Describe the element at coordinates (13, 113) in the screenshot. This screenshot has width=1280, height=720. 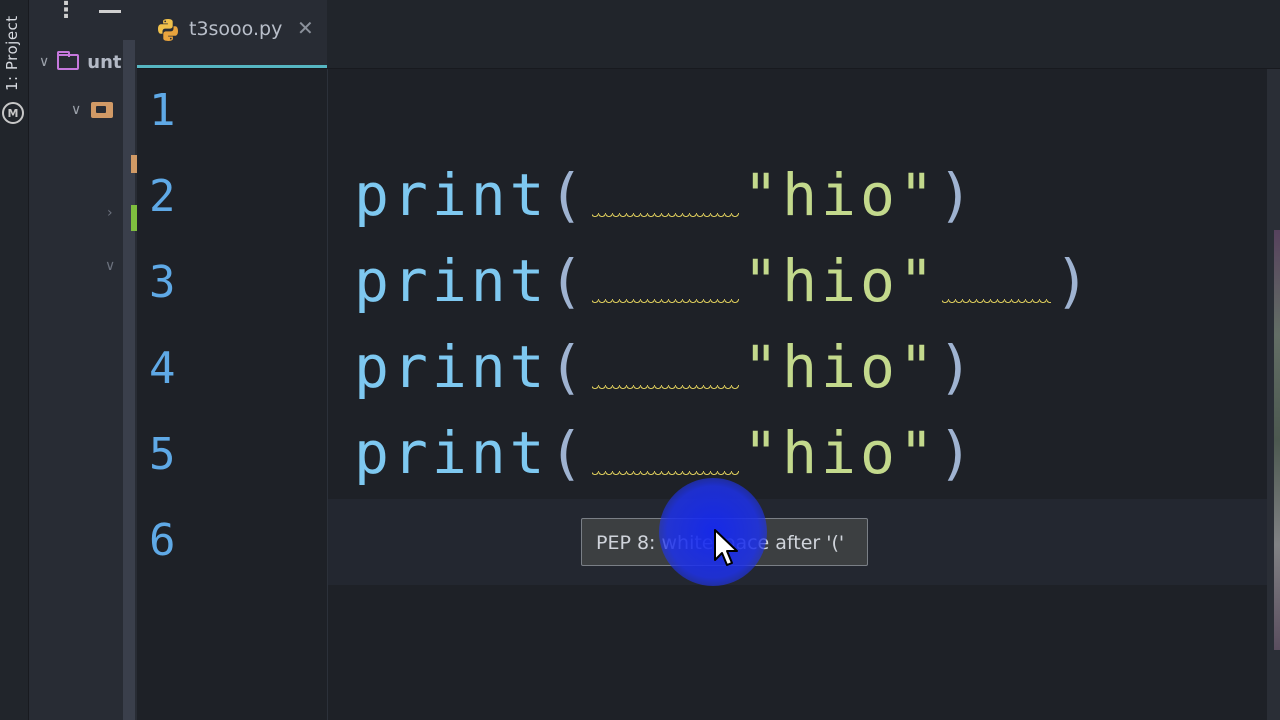
I see `maven-icon: M` at that location.